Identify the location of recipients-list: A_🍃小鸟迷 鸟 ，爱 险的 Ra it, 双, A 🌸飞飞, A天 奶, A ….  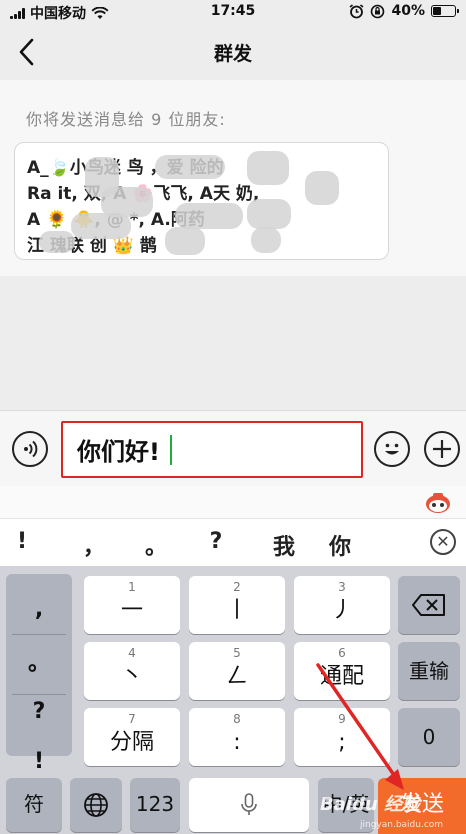
(201, 201).